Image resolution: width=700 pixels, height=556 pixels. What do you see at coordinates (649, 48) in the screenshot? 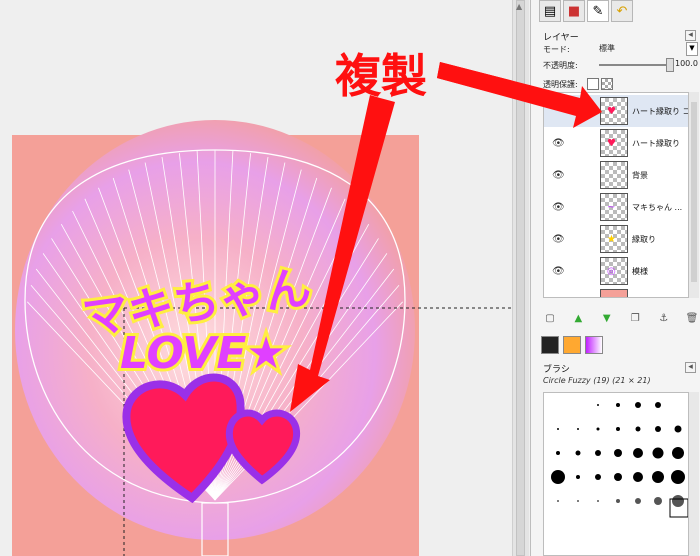
I see `mode-select: 標準` at bounding box center [649, 48].